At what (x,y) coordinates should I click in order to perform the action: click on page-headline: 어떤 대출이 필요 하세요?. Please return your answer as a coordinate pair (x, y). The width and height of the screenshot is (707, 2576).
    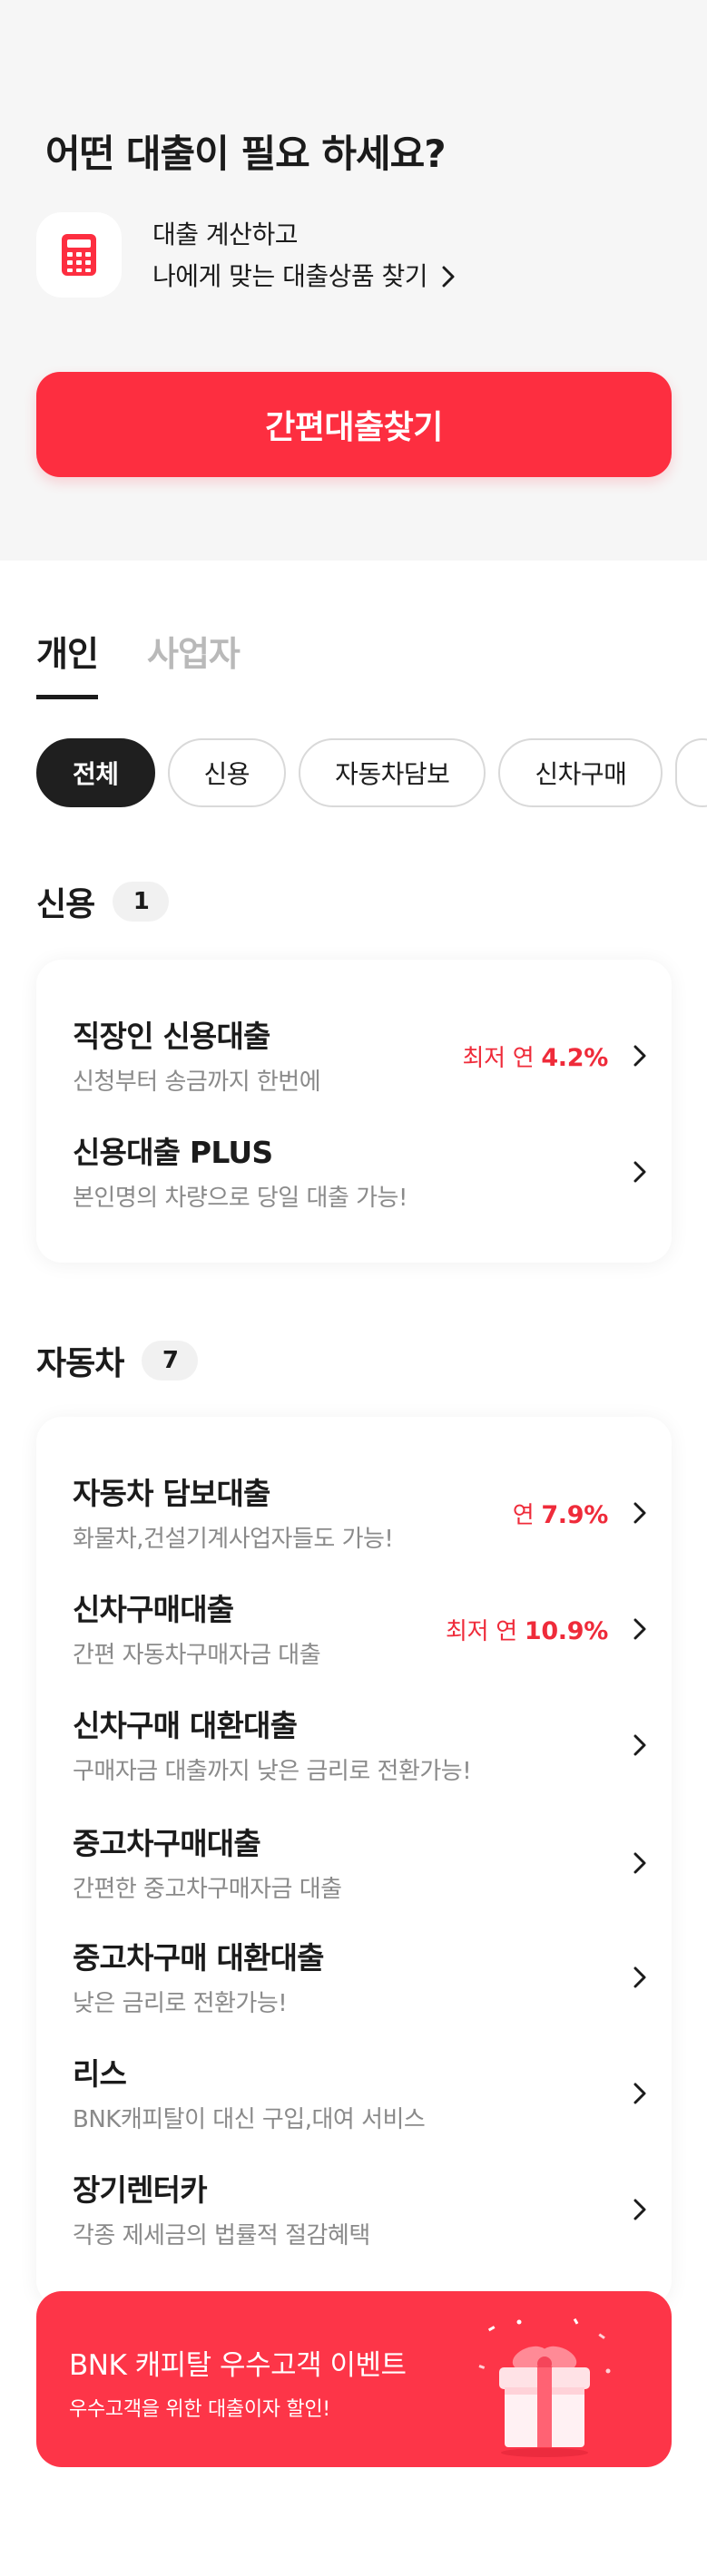
    Looking at the image, I should click on (246, 154).